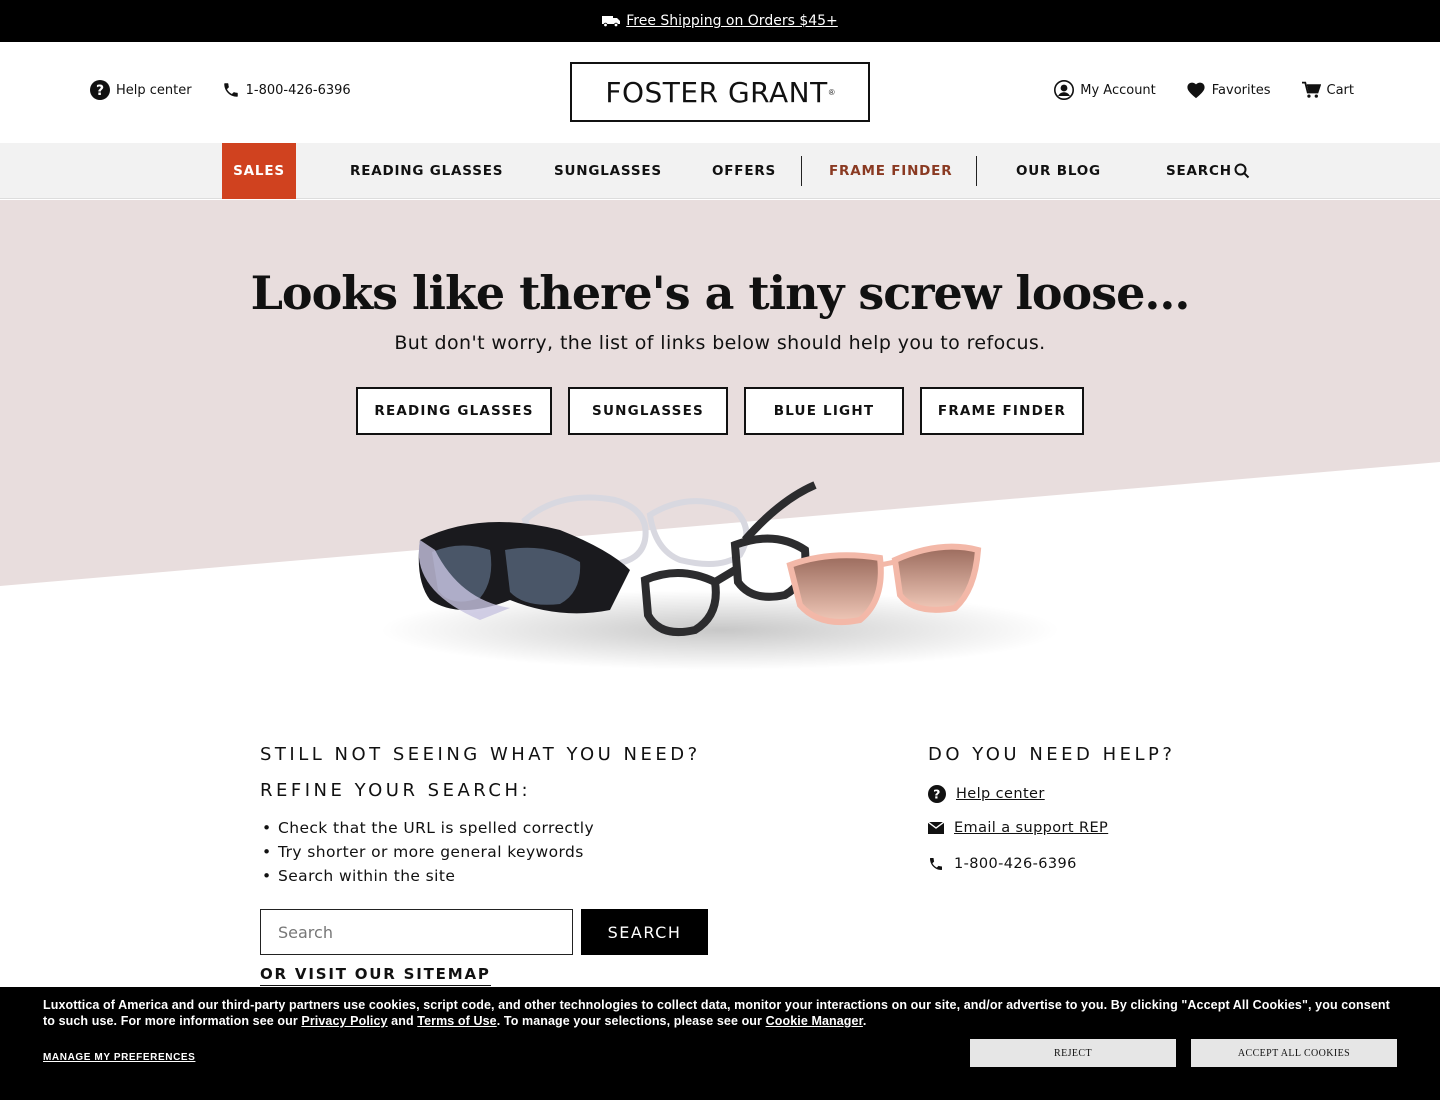 This screenshot has width=1440, height=1100. Describe the element at coordinates (454, 411) in the screenshot. I see `hero-reading-glasses-button: READING GLASSES` at that location.